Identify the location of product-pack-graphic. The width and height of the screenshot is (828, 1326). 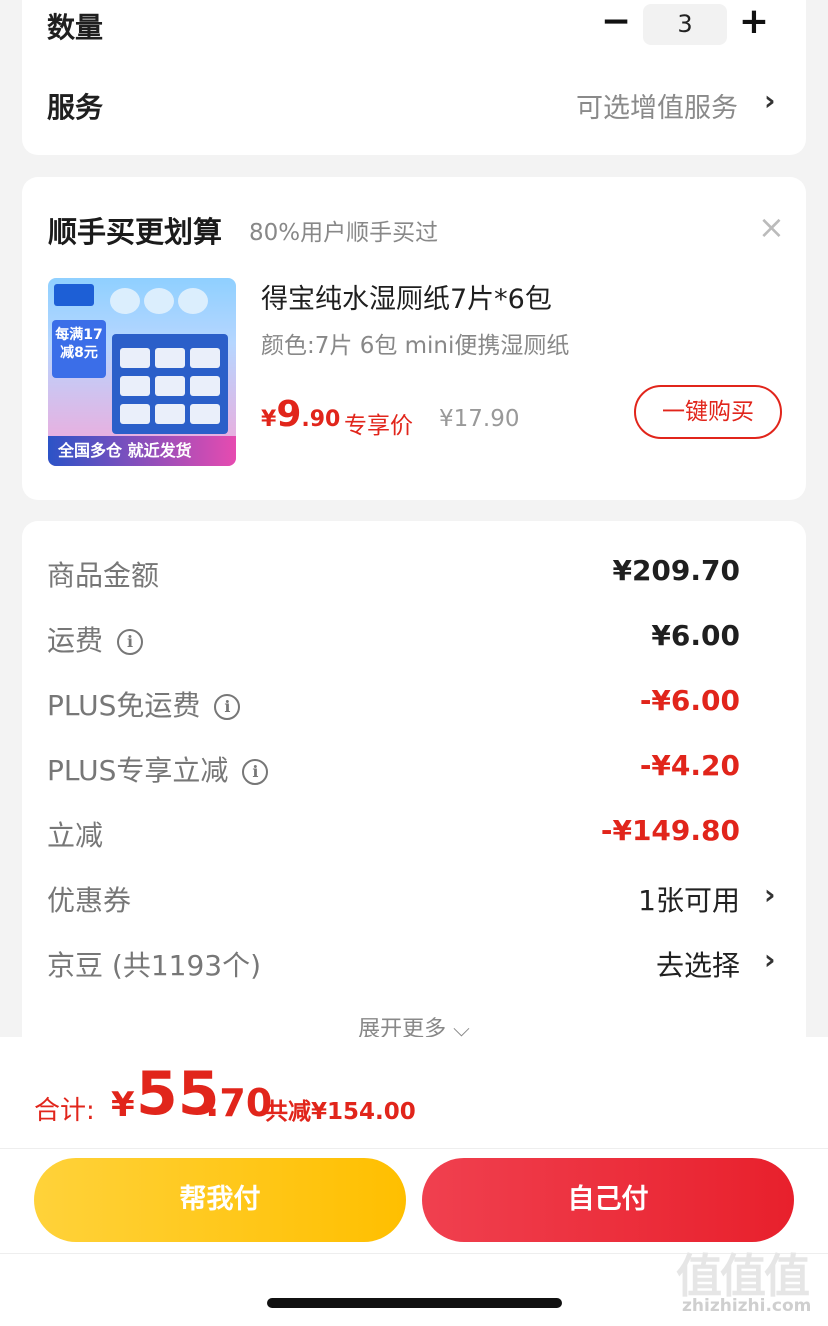
(170, 384).